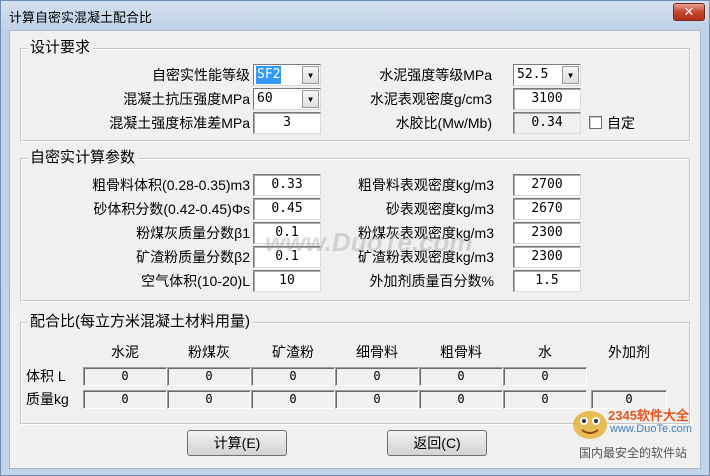 The image size is (710, 476). Describe the element at coordinates (545, 352) in the screenshot. I see `column-header: 水` at that location.